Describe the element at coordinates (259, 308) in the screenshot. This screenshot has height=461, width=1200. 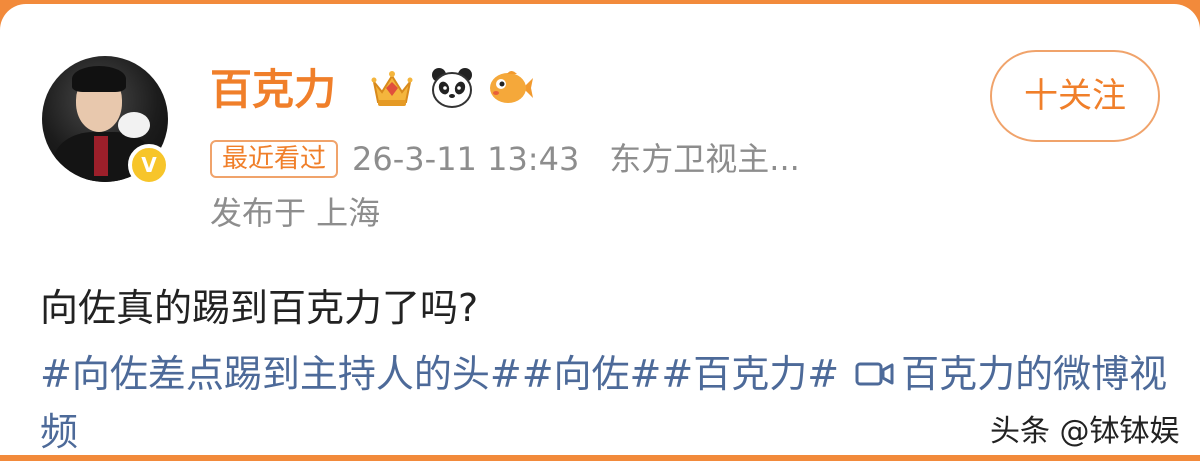
I see `post-text: 向佐真的踢到百克力了吗?` at that location.